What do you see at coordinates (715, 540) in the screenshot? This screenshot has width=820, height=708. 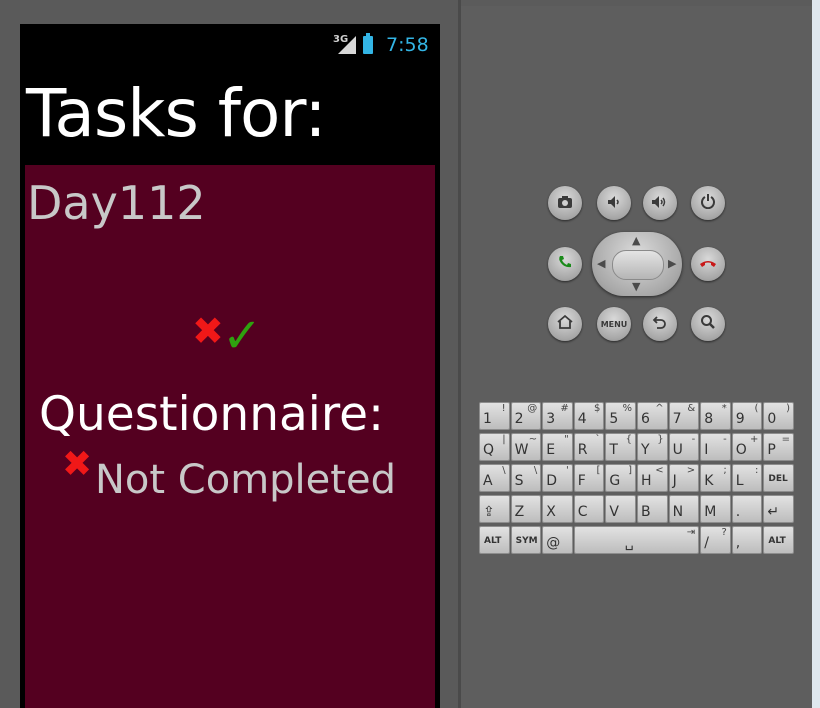 I see `key-/: /?` at bounding box center [715, 540].